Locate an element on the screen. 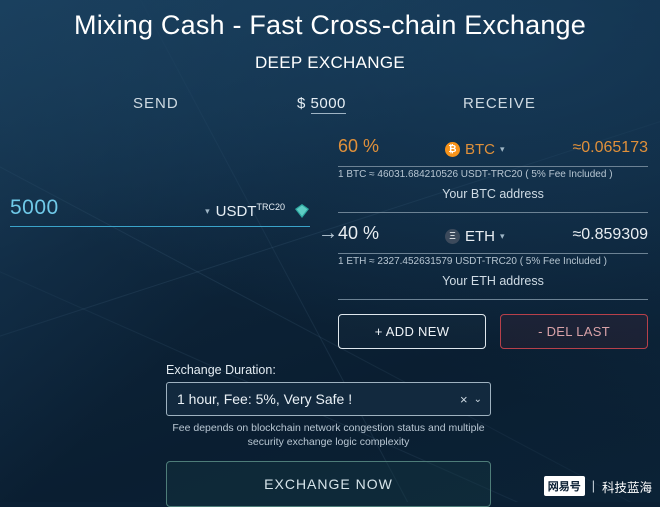 Image resolution: width=660 pixels, height=507 pixels. duration-selected-value: 1 hour, Fee: 5%, Very Safe ! is located at coordinates (265, 399).